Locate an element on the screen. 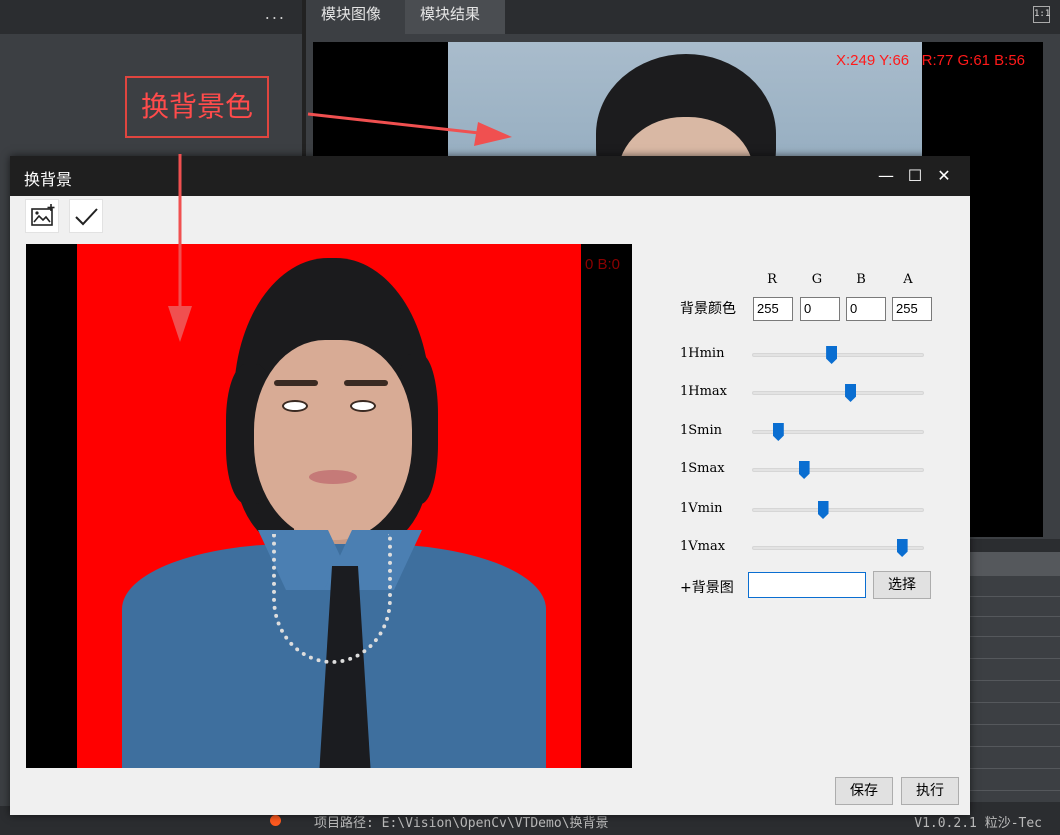 Image resolution: width=1060 pixels, height=835 pixels. color-a-input: 255 is located at coordinates (912, 309).